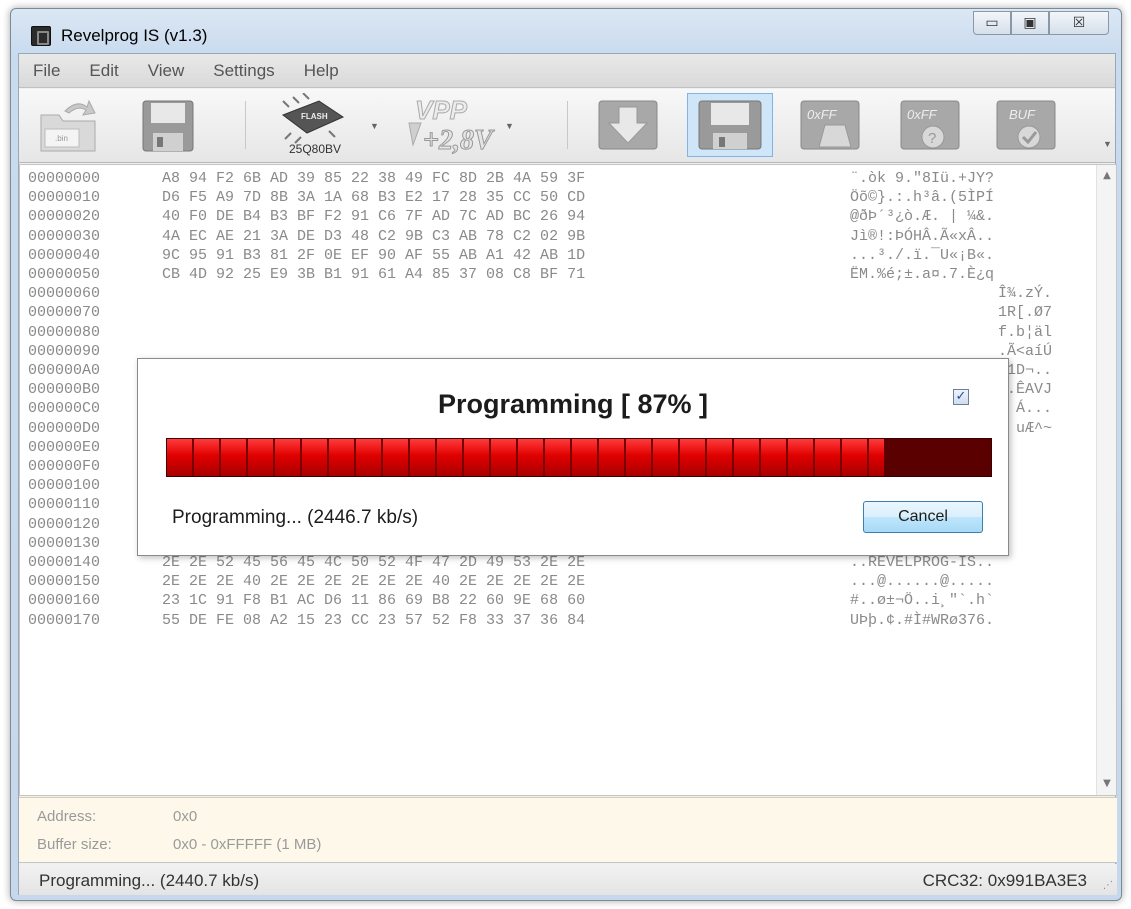 This screenshot has width=1131, height=909. What do you see at coordinates (509, 126) in the screenshot?
I see `vpp-dropdown-icon: ▼` at bounding box center [509, 126].